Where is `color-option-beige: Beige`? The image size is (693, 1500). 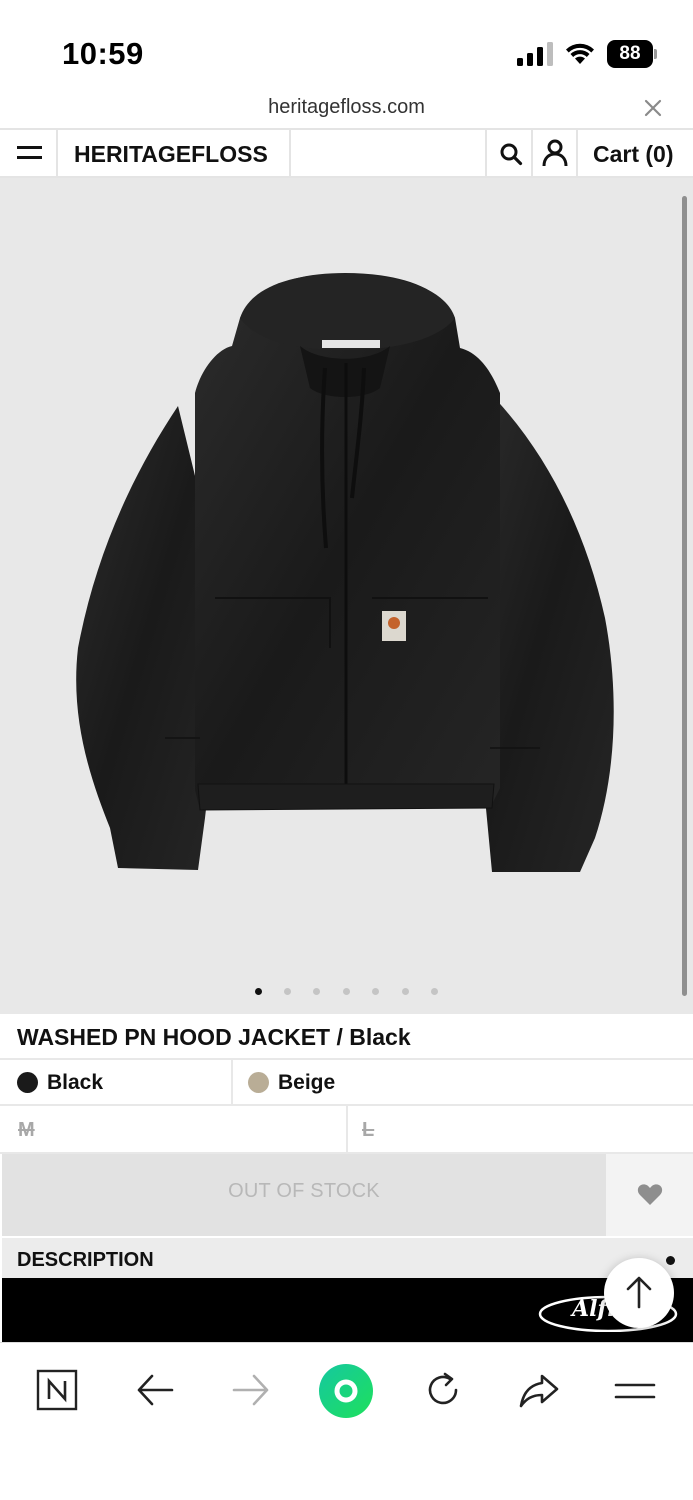 color-option-beige: Beige is located at coordinates (358, 1082).